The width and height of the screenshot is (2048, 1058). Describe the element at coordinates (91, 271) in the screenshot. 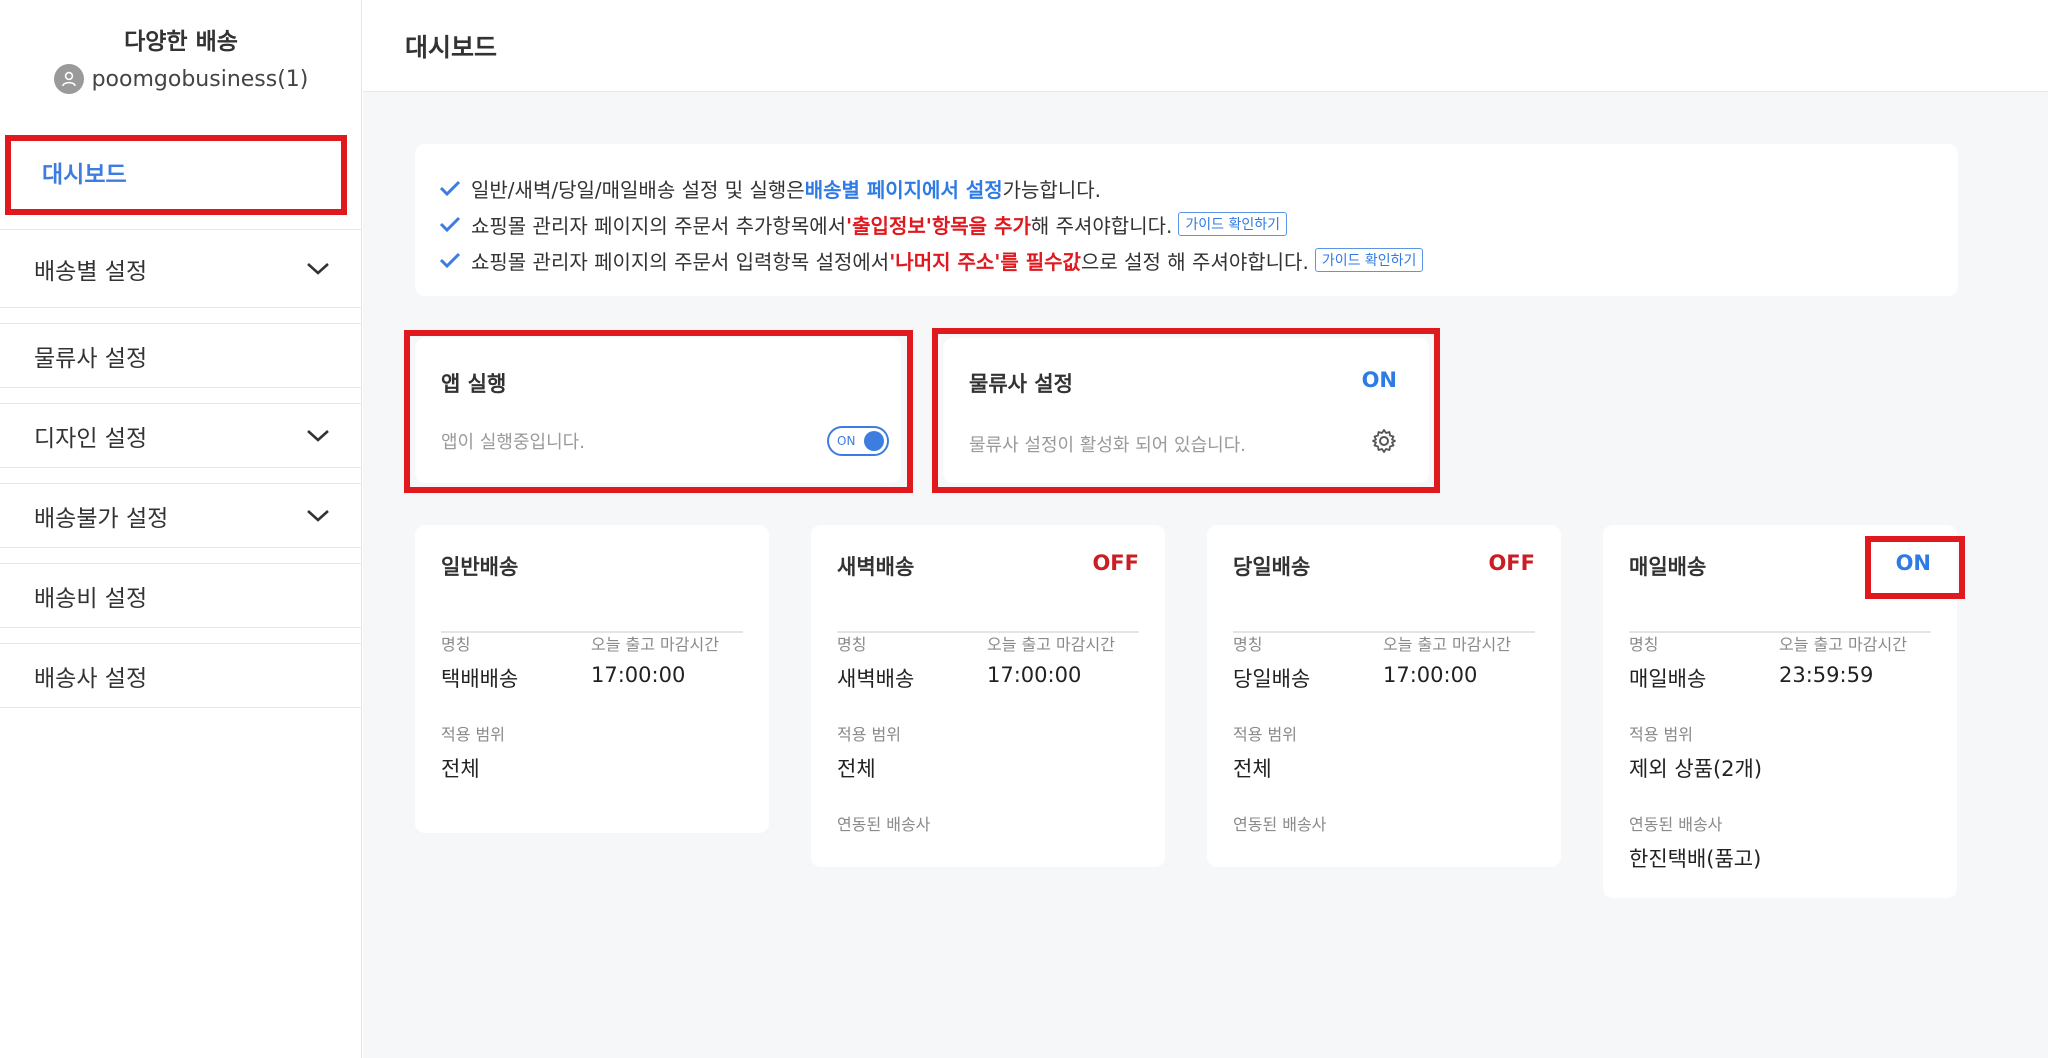

I see `sidebar-item-label: 배송별 설정` at that location.